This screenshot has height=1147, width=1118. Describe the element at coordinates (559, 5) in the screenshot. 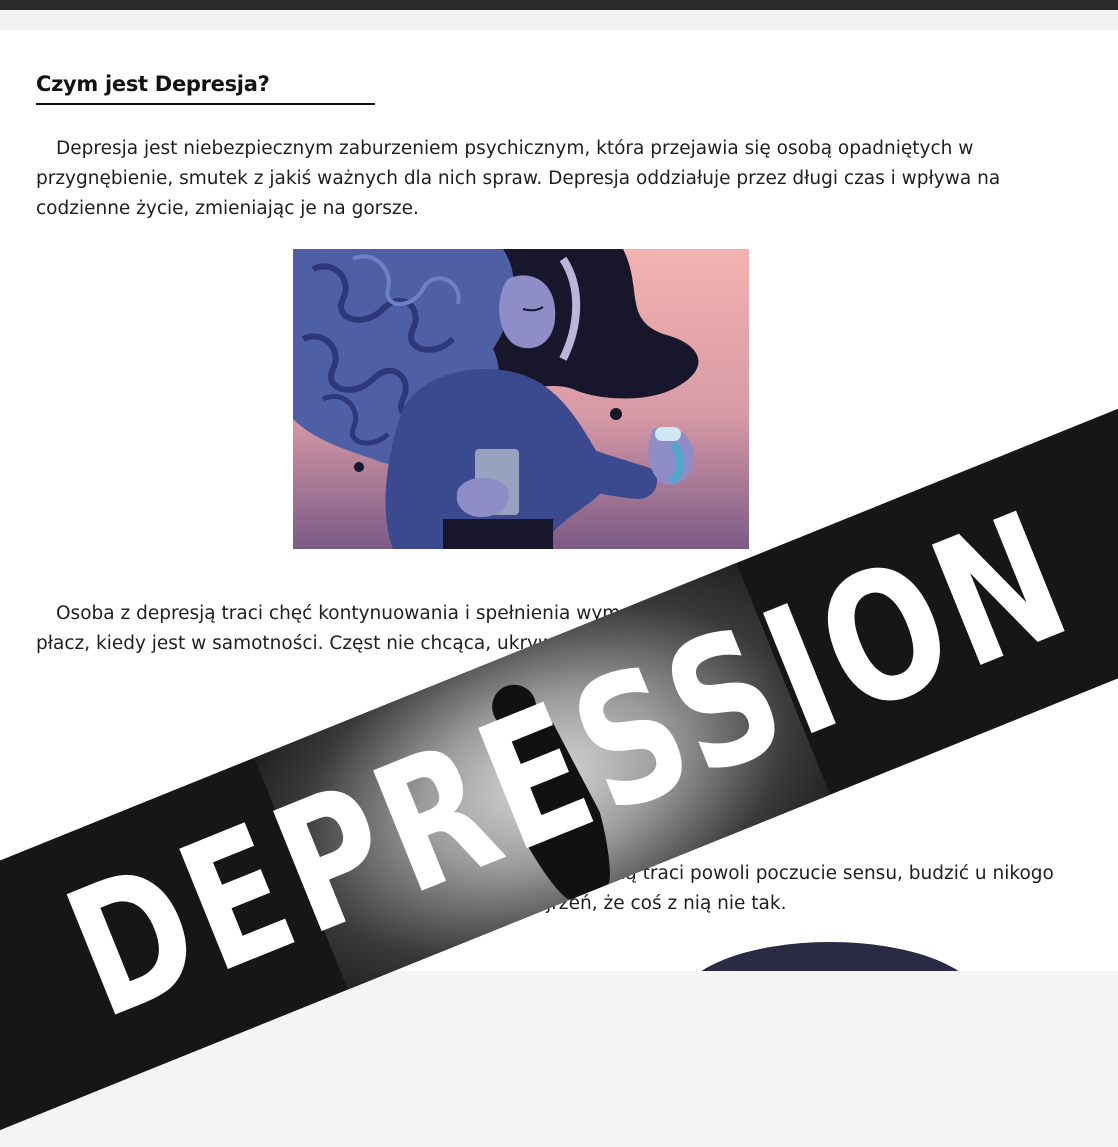

I see `browser-top-bar` at that location.